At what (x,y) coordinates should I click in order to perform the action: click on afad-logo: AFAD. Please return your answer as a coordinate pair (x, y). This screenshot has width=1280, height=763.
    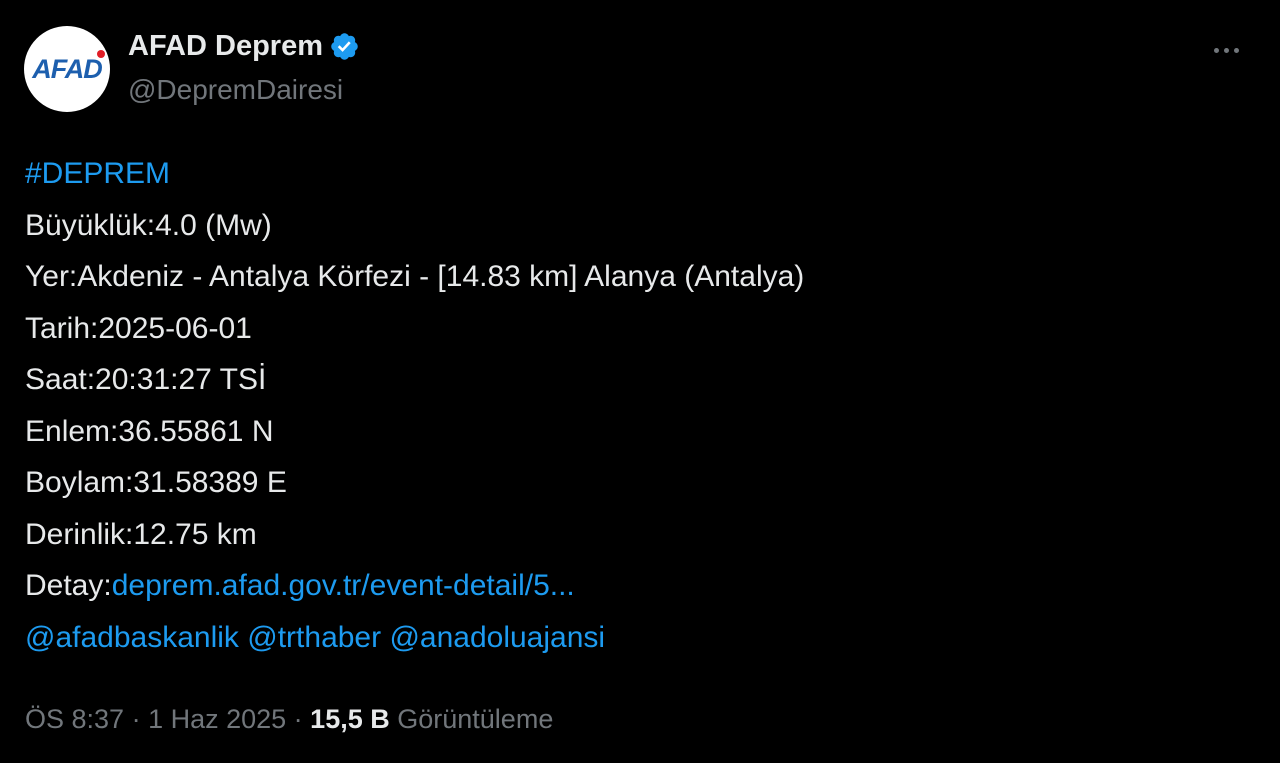
    Looking at the image, I should click on (68, 67).